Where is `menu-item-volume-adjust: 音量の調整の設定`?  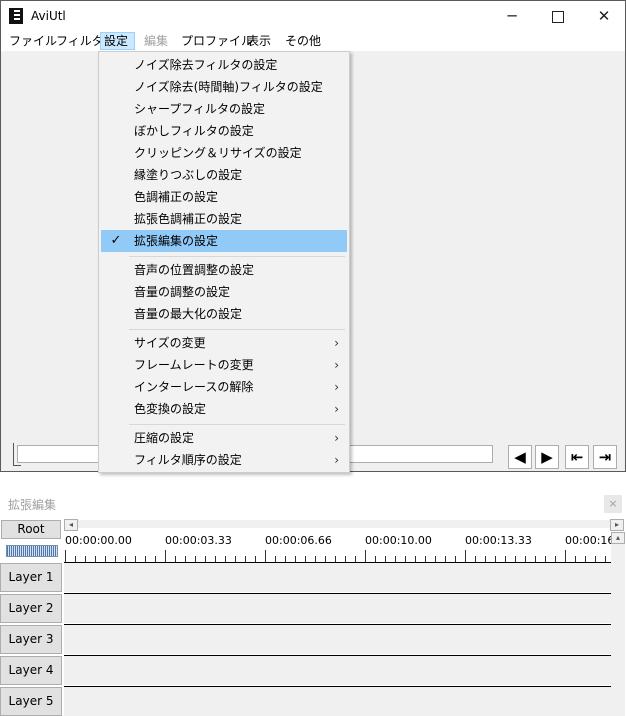 menu-item-volume-adjust: 音量の調整の設定 is located at coordinates (224, 292).